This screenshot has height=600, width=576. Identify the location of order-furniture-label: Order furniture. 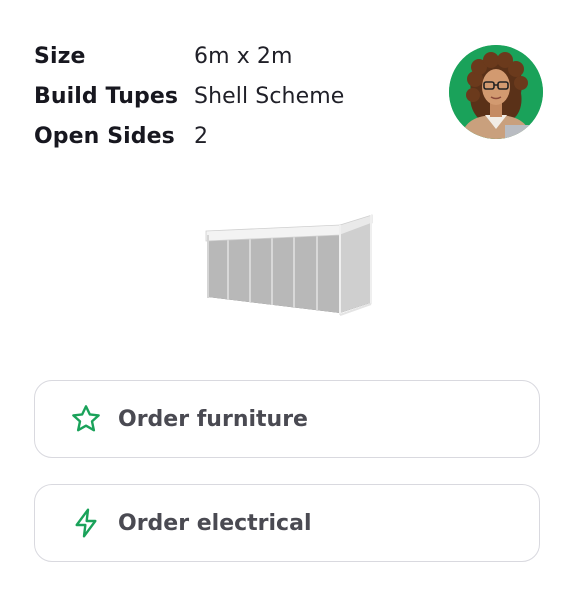
(213, 419).